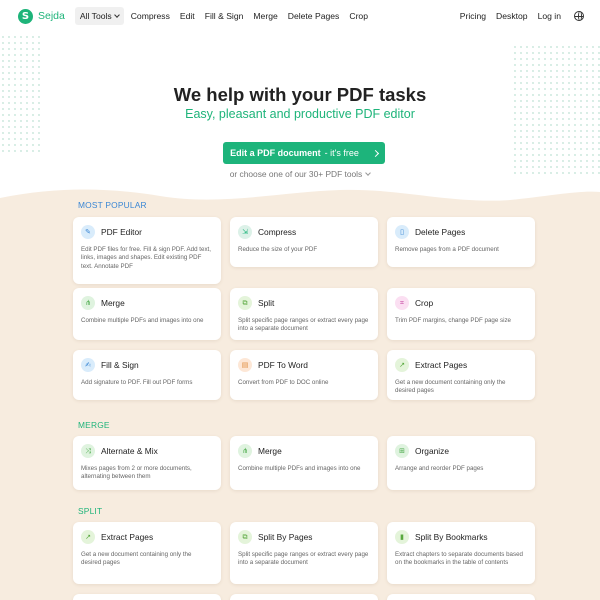 The image size is (600, 600). What do you see at coordinates (278, 249) in the screenshot?
I see `card-desc: Reduce the size of your PDF` at bounding box center [278, 249].